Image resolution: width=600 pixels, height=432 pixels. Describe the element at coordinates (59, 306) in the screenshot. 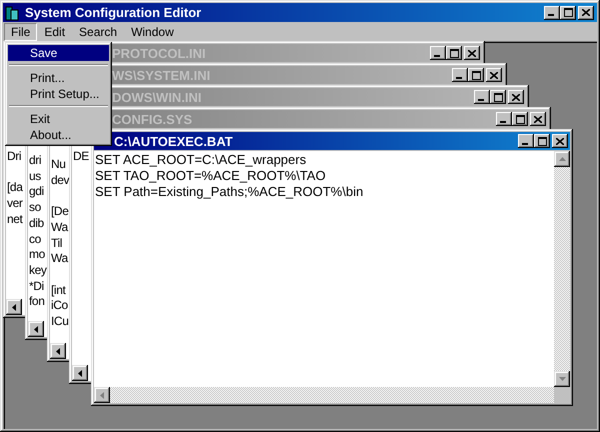

I see `text-line: iCo` at that location.